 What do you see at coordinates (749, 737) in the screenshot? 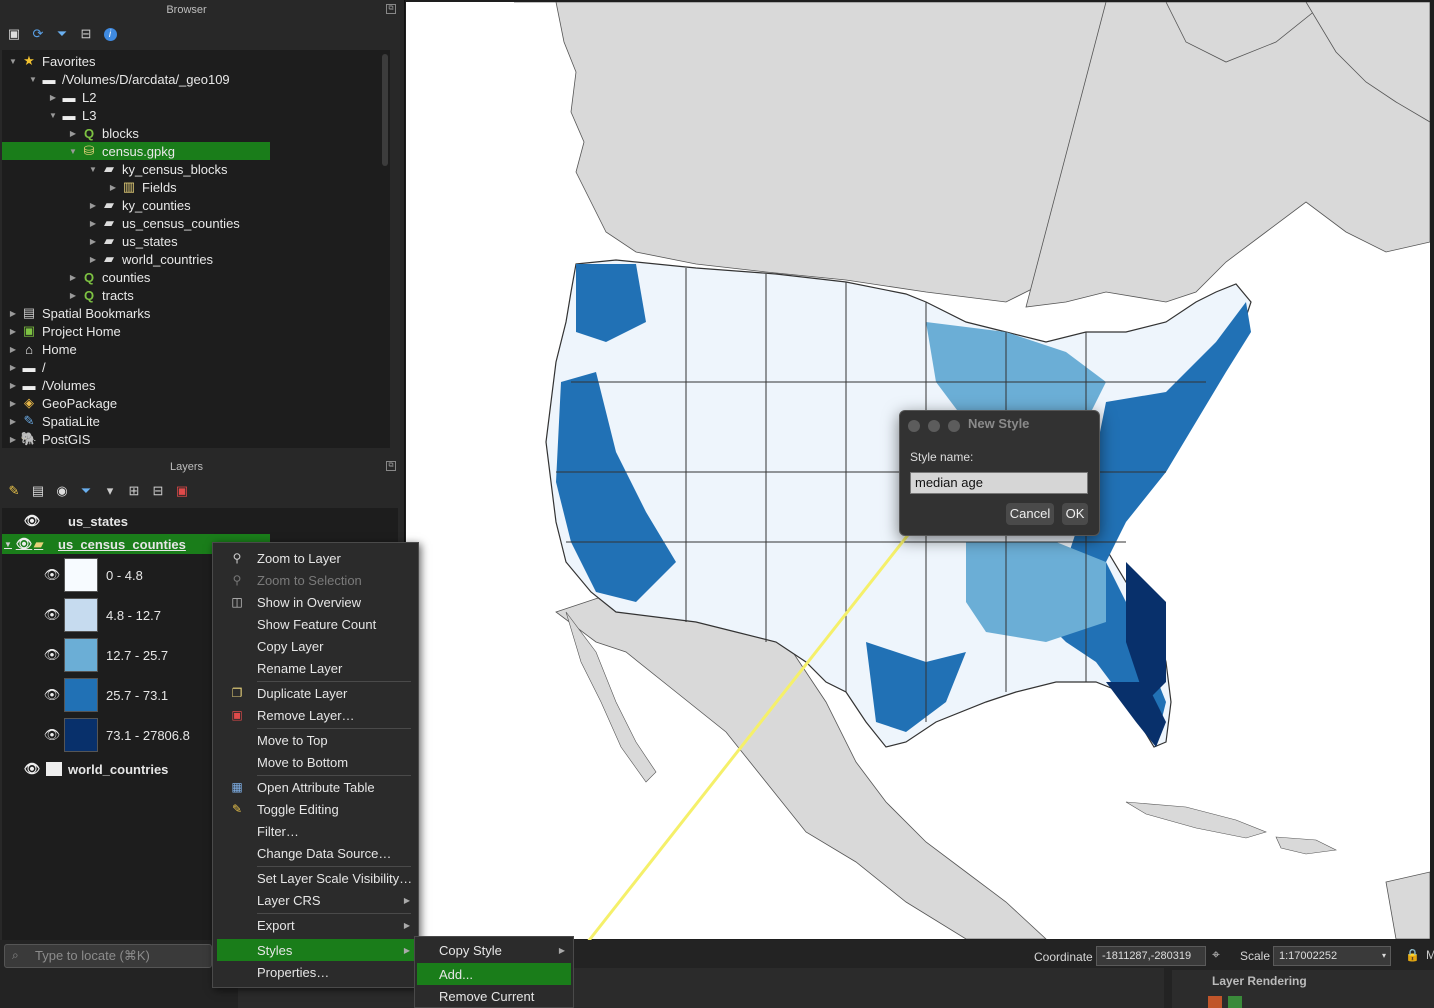
I see `arrow-line` at bounding box center [749, 737].